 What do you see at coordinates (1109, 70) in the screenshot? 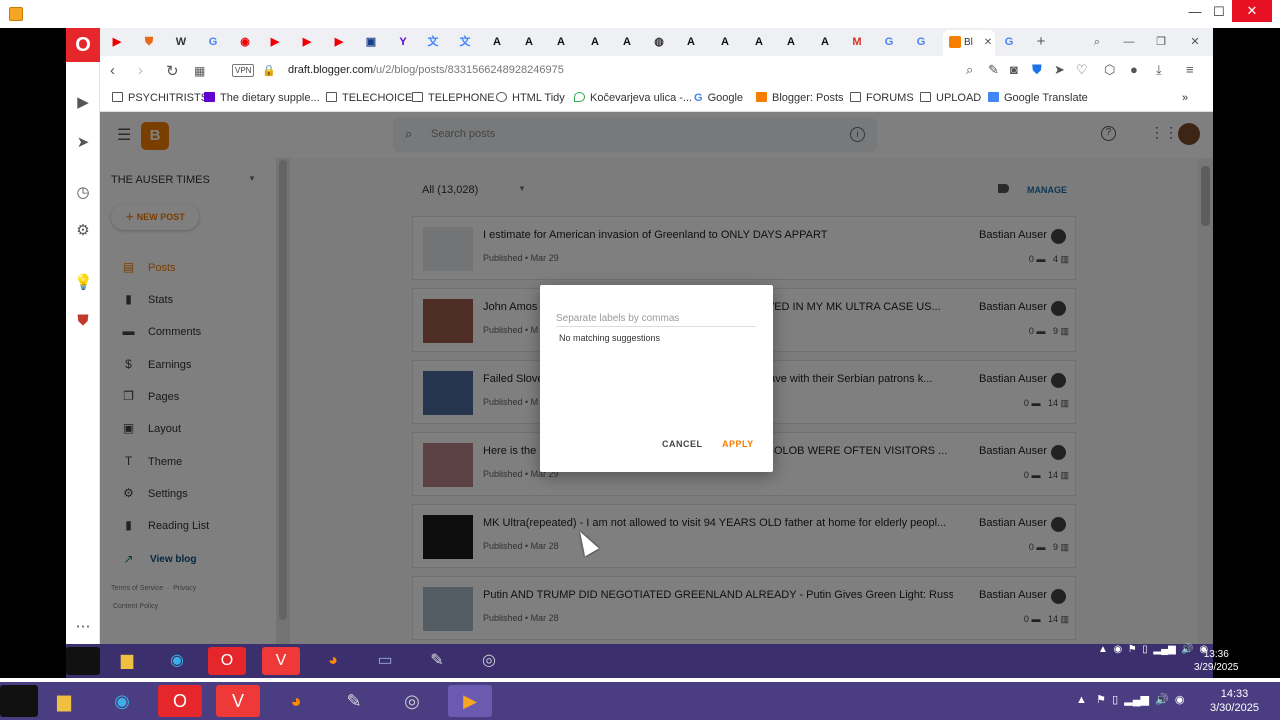
I see `cube-icon: ⬡` at bounding box center [1109, 70].